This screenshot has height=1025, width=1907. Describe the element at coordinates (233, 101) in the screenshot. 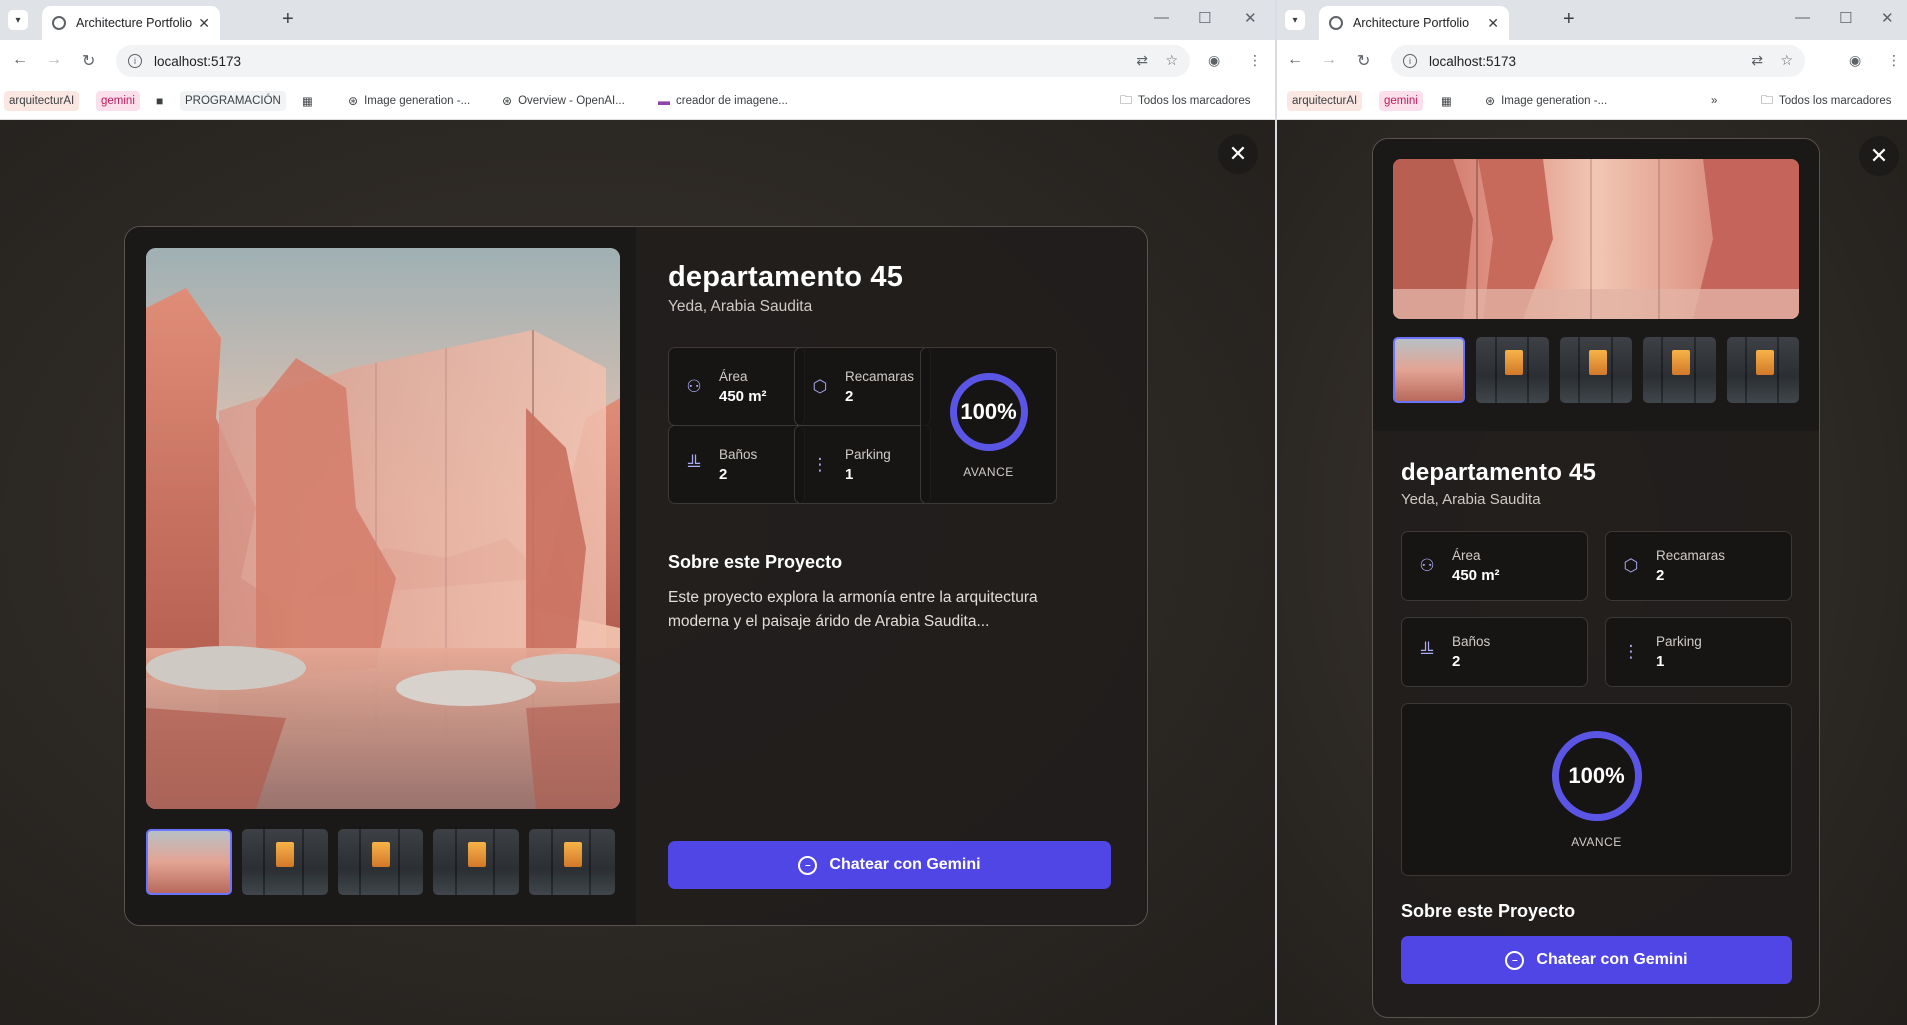

I see `bookmark-item: PROGRAMACIÓN` at that location.